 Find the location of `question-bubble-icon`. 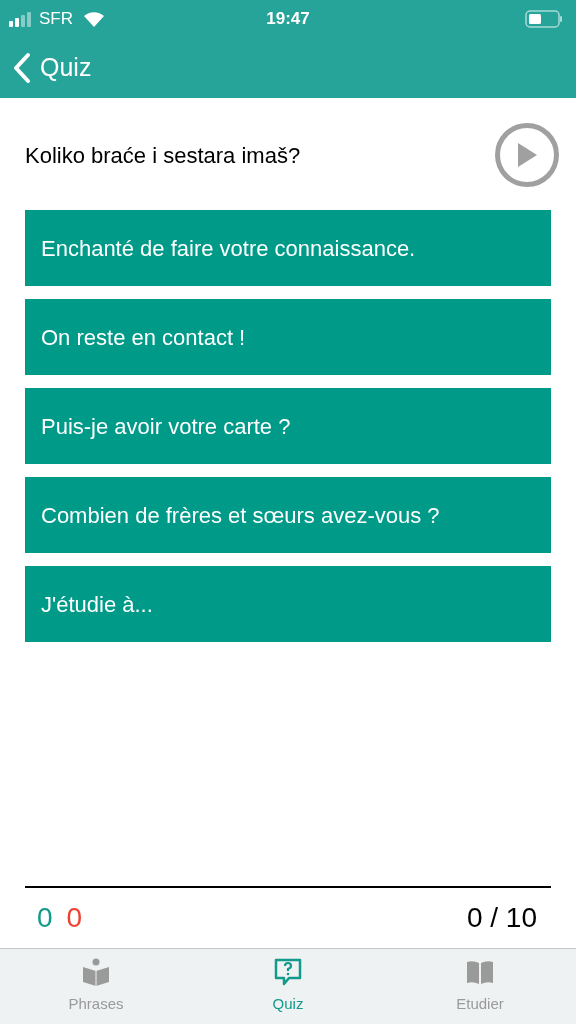

question-bubble-icon is located at coordinates (288, 972).